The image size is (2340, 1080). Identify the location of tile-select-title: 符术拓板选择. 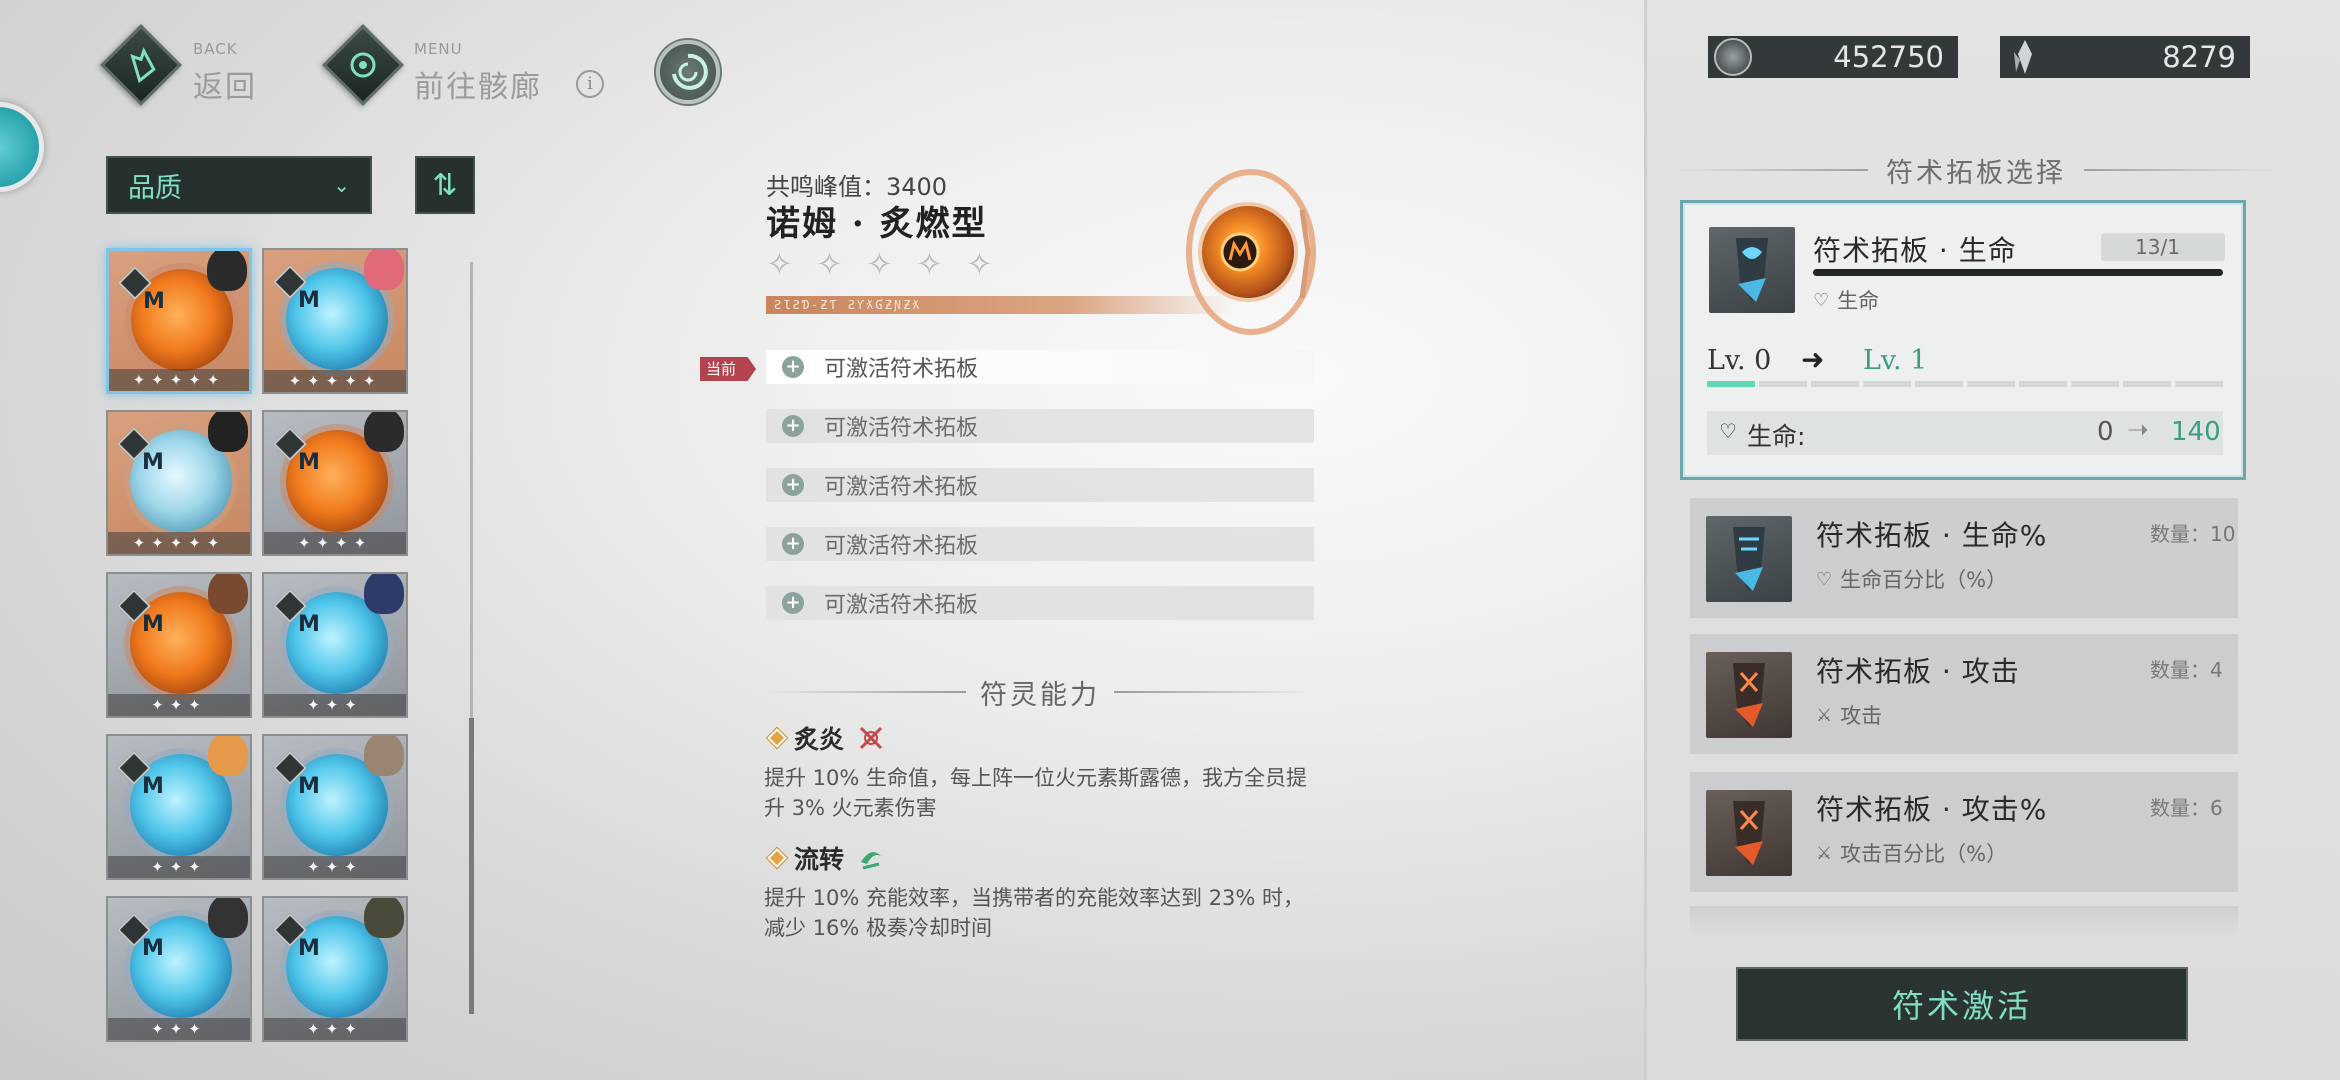
(1976, 173).